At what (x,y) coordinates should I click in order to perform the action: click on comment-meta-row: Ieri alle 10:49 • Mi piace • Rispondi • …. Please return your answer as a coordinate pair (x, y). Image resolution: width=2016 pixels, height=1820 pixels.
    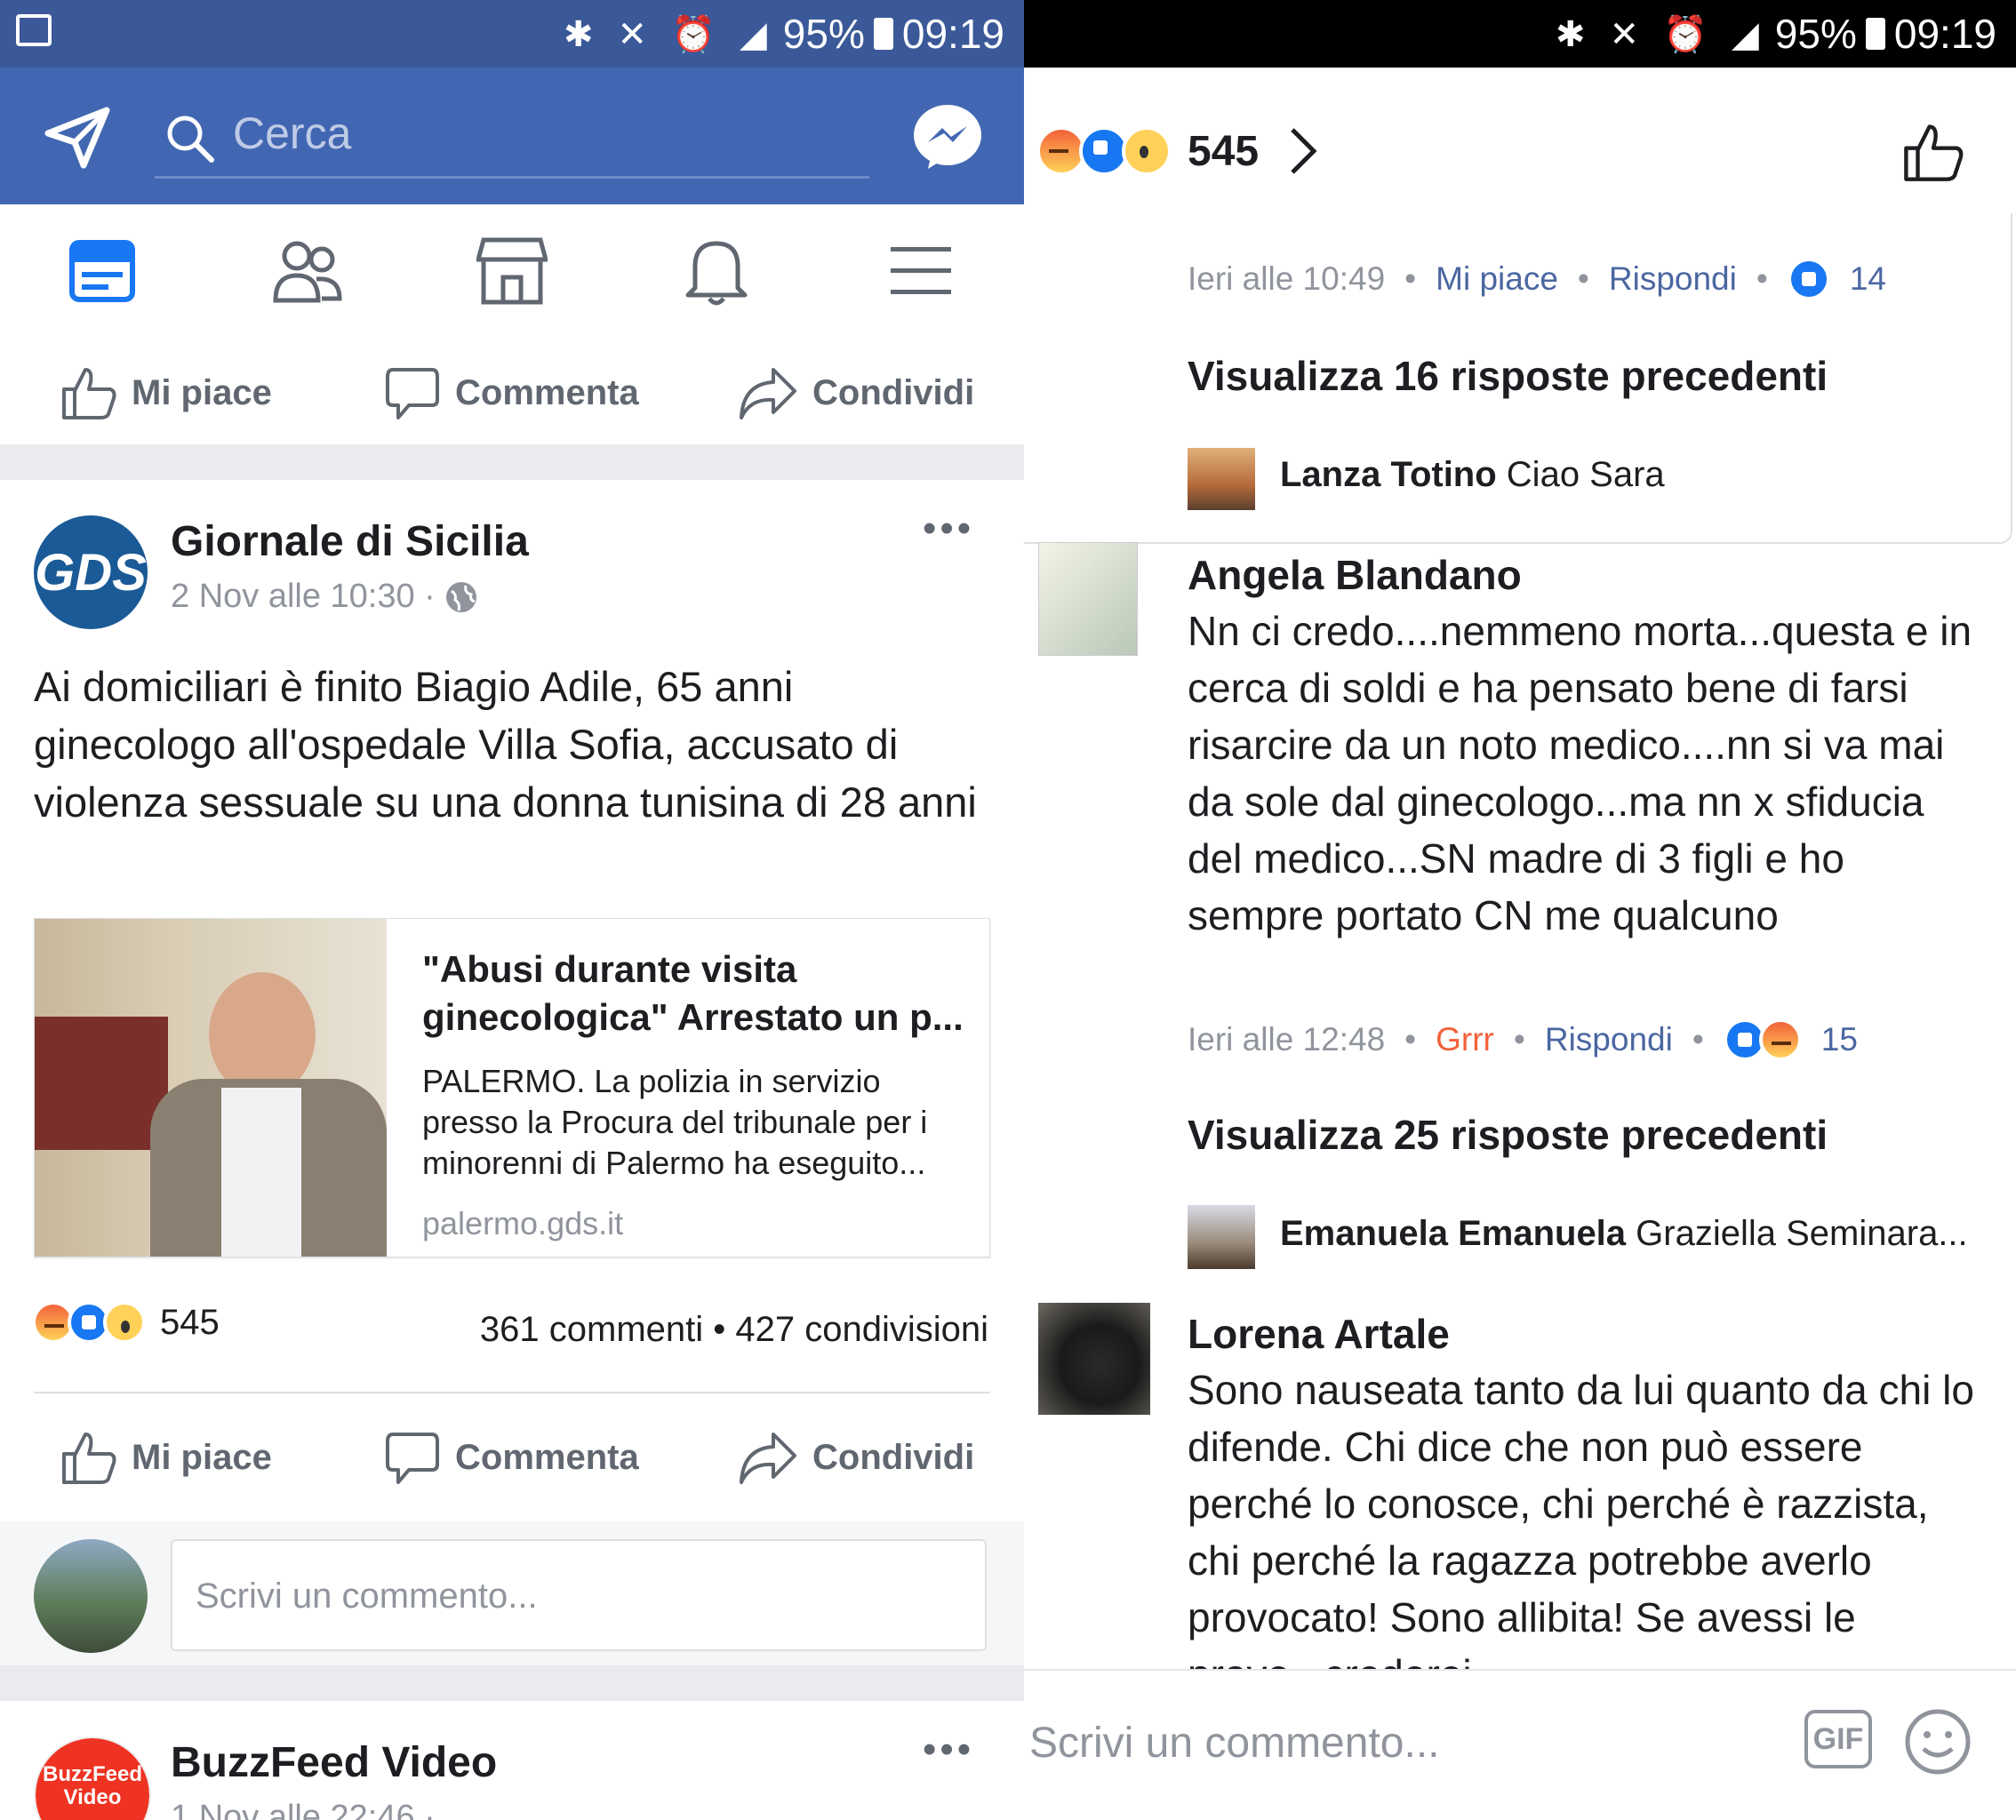
    Looking at the image, I should click on (1537, 279).